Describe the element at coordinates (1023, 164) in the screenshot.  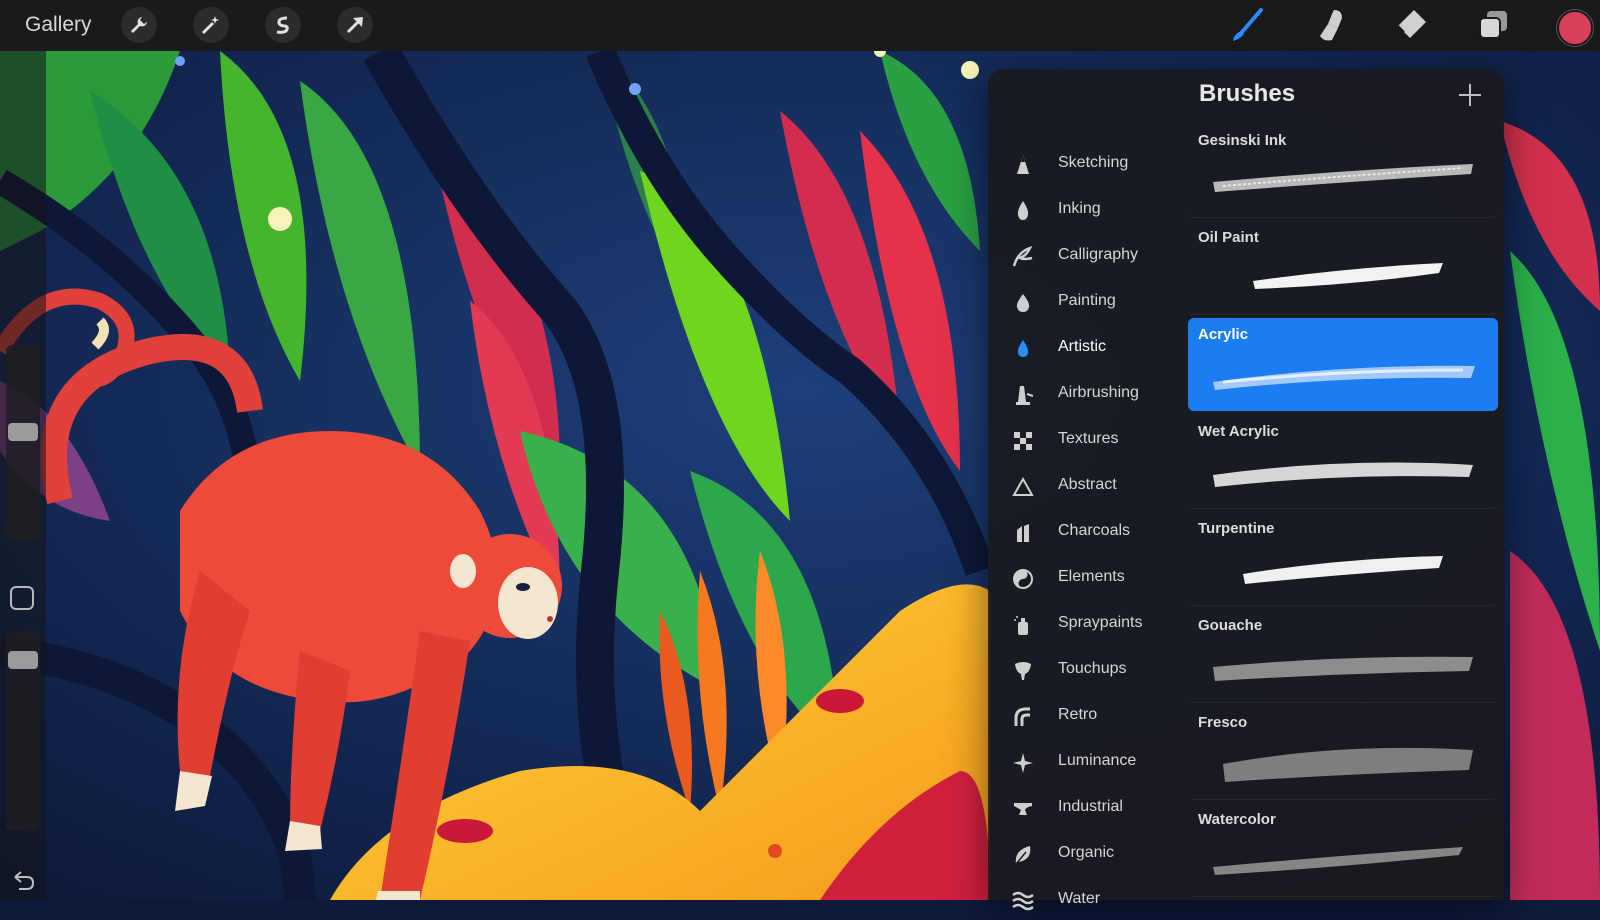
I see `sketching-icon` at that location.